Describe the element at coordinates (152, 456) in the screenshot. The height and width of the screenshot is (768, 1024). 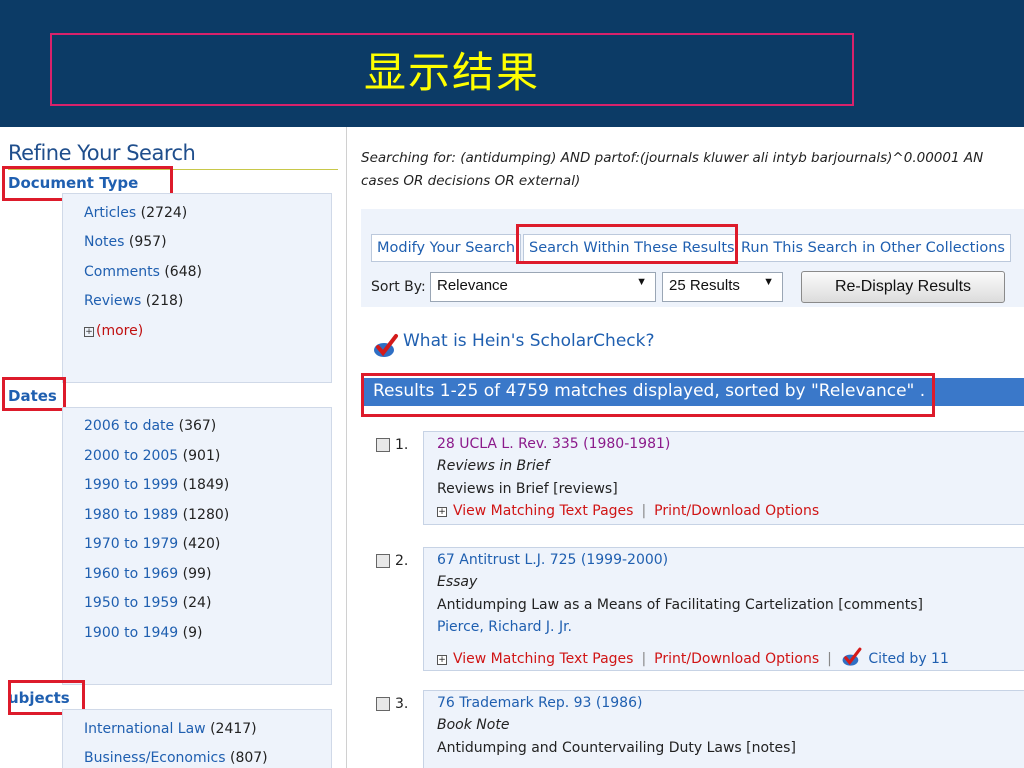
I see `date-item-2000: 2000 to 2005 (901)` at that location.